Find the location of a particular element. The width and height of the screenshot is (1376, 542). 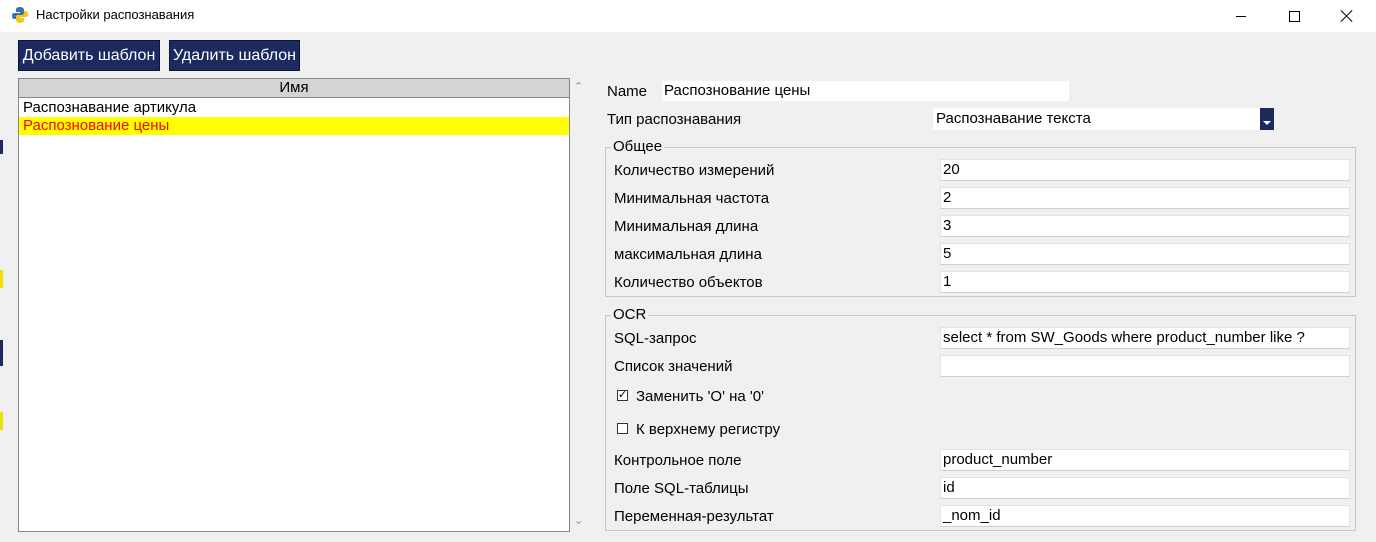

delete-template-button: Удалить шаблон is located at coordinates (234, 55).